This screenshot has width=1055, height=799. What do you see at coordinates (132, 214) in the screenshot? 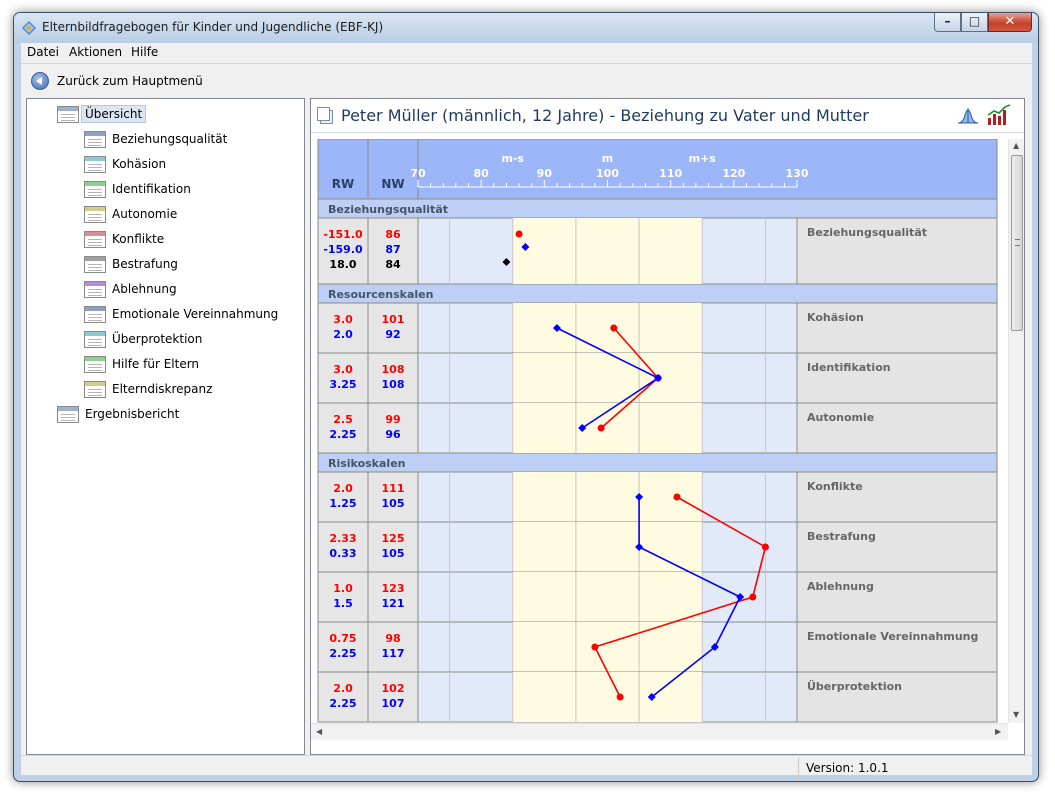
I see `tree-item-autonomie: Autonomie` at bounding box center [132, 214].